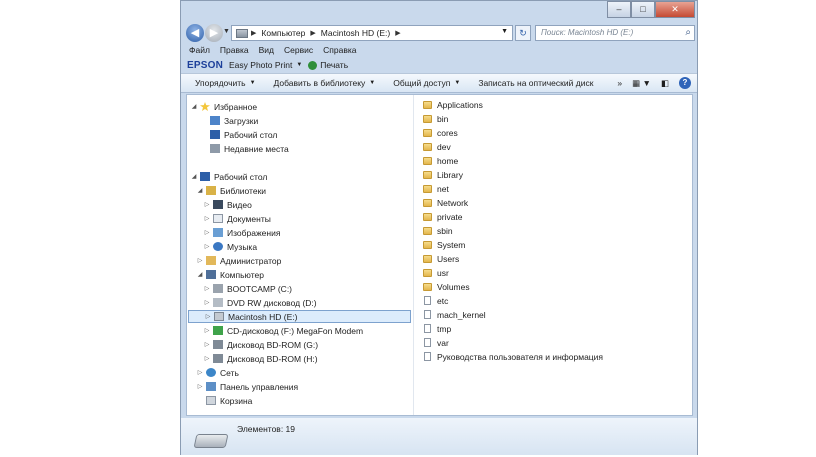 The image size is (816, 457). What do you see at coordinates (643, 9) in the screenshot?
I see `maximize-button: □` at bounding box center [643, 9].